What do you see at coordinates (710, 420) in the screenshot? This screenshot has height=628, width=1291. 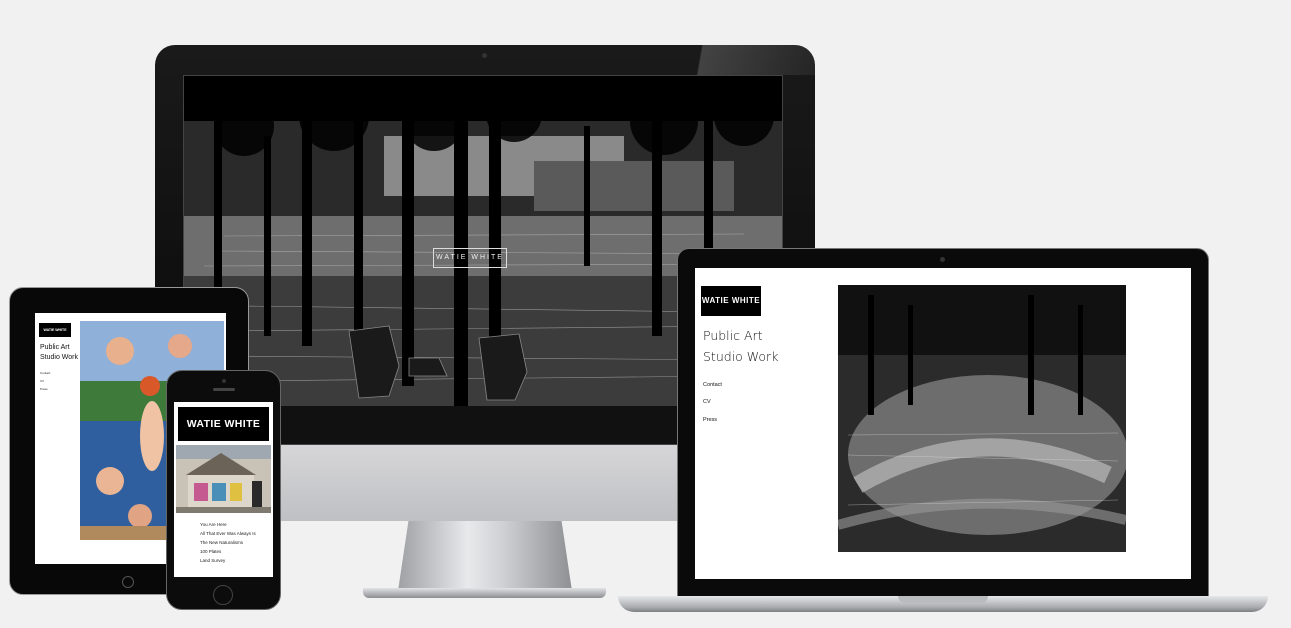 I see `nav-press: Press` at bounding box center [710, 420].